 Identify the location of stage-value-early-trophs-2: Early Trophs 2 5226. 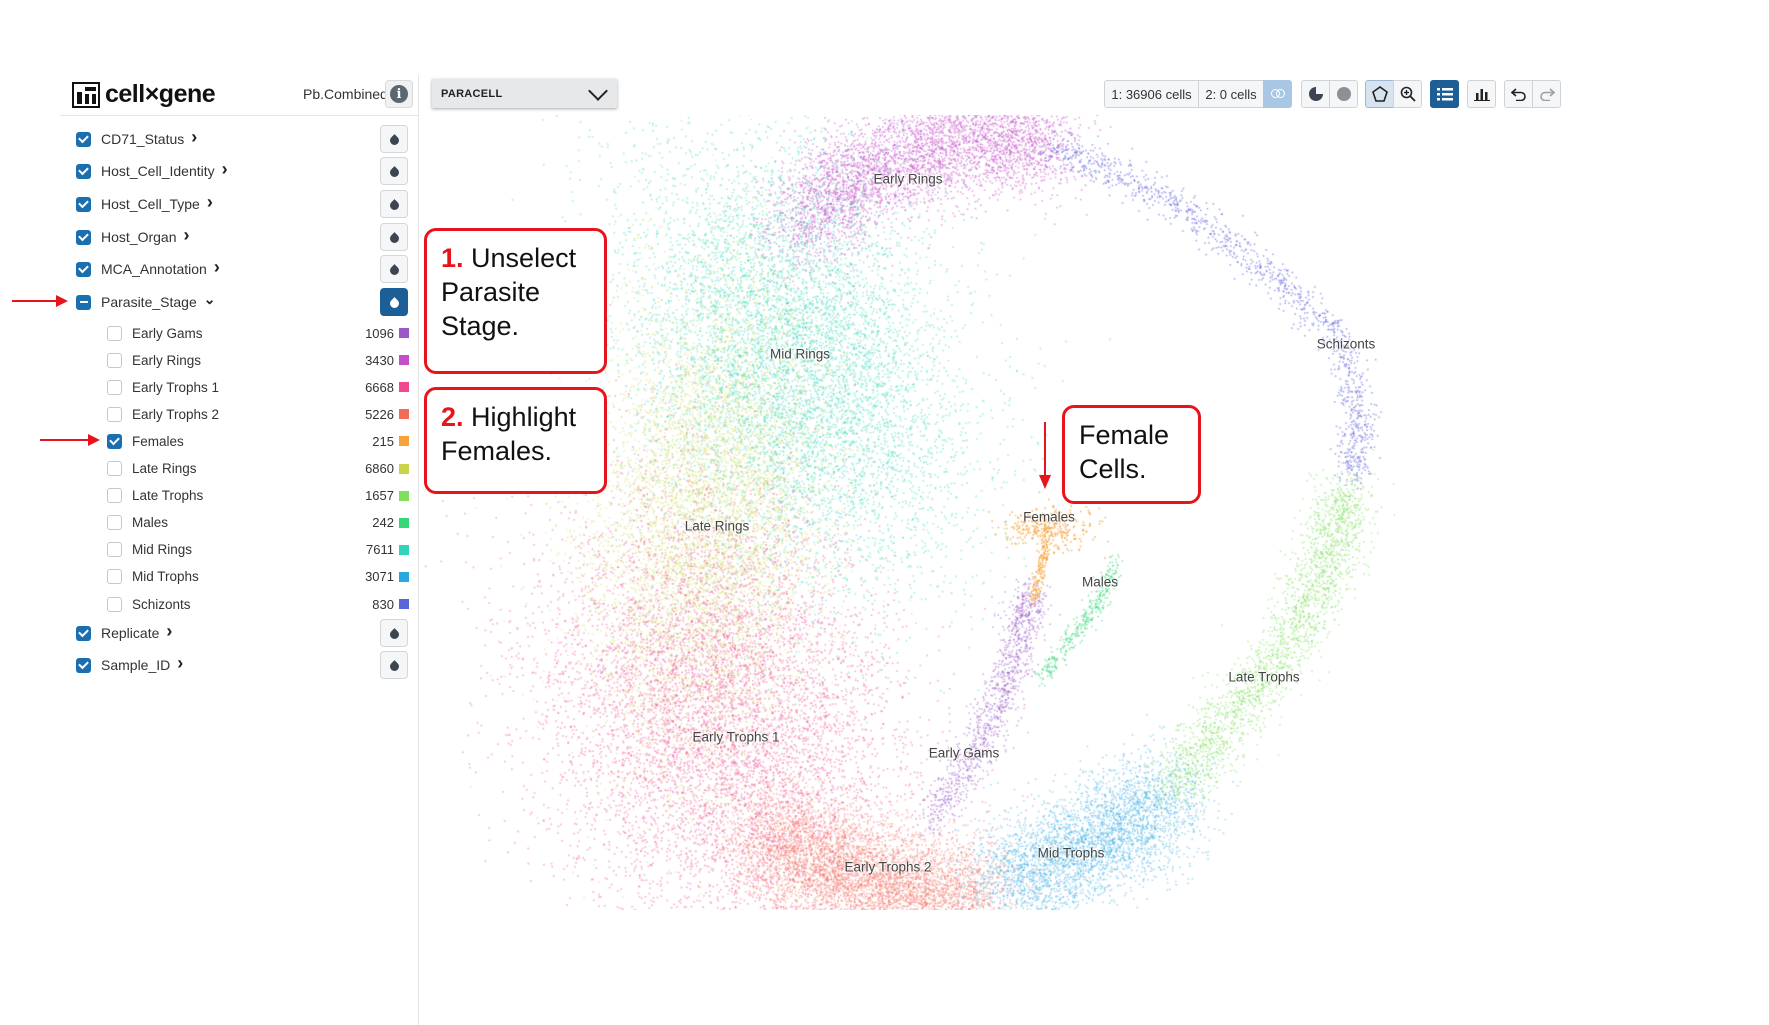
(258, 414).